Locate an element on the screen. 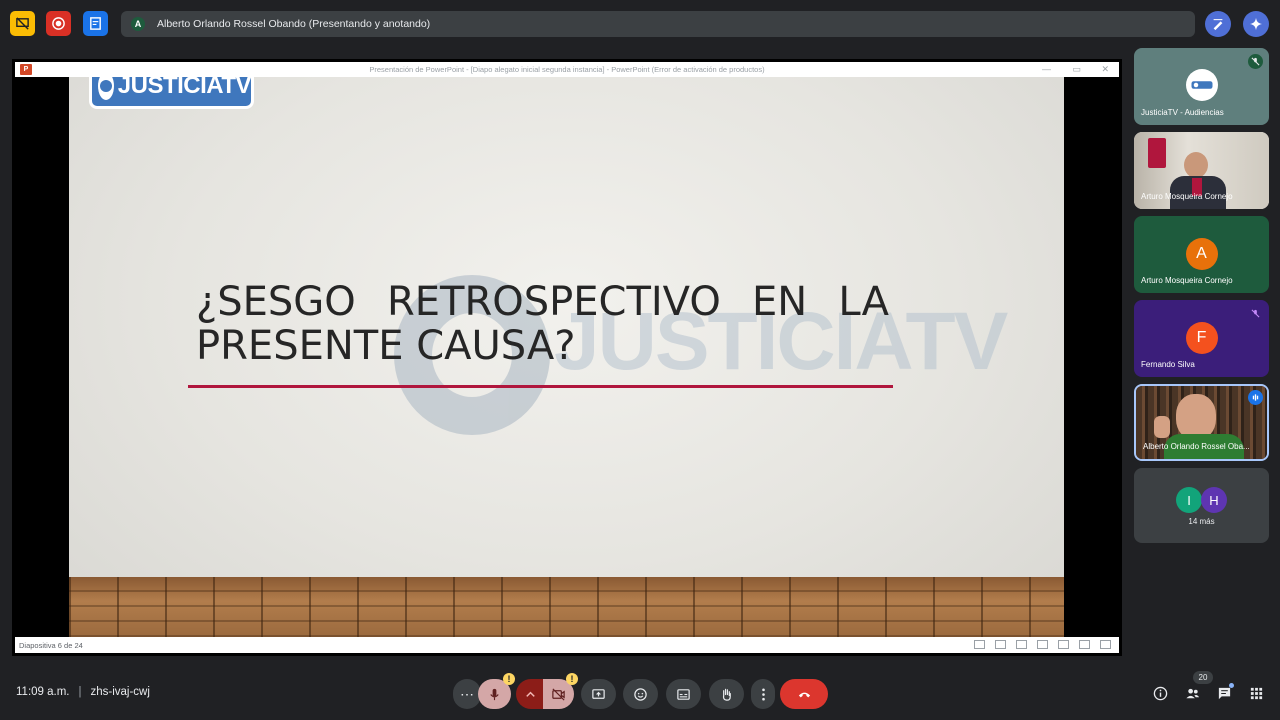 Image resolution: width=1280 pixels, height=720 pixels. logo-ring-icon is located at coordinates (106, 88).